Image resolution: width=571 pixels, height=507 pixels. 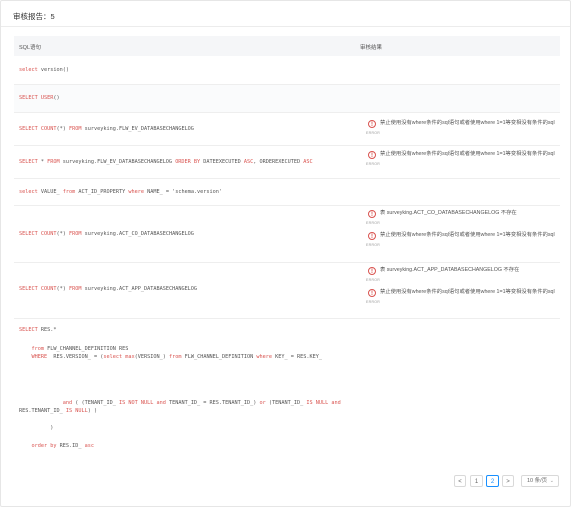 What do you see at coordinates (36, 428) in the screenshot?
I see `sql-line: )` at bounding box center [36, 428].